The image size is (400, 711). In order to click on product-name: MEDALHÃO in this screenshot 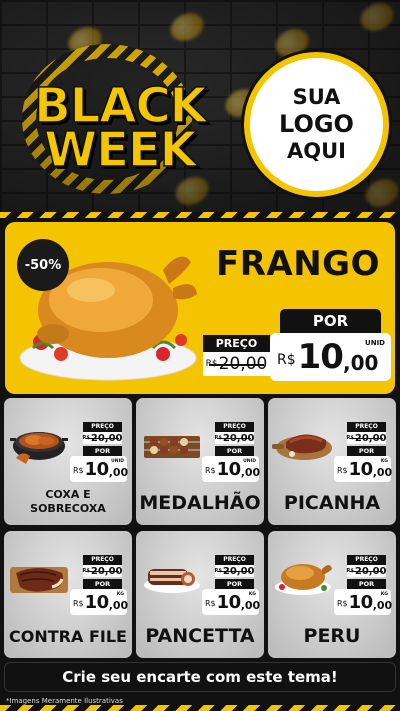, I will do `click(200, 503)`.